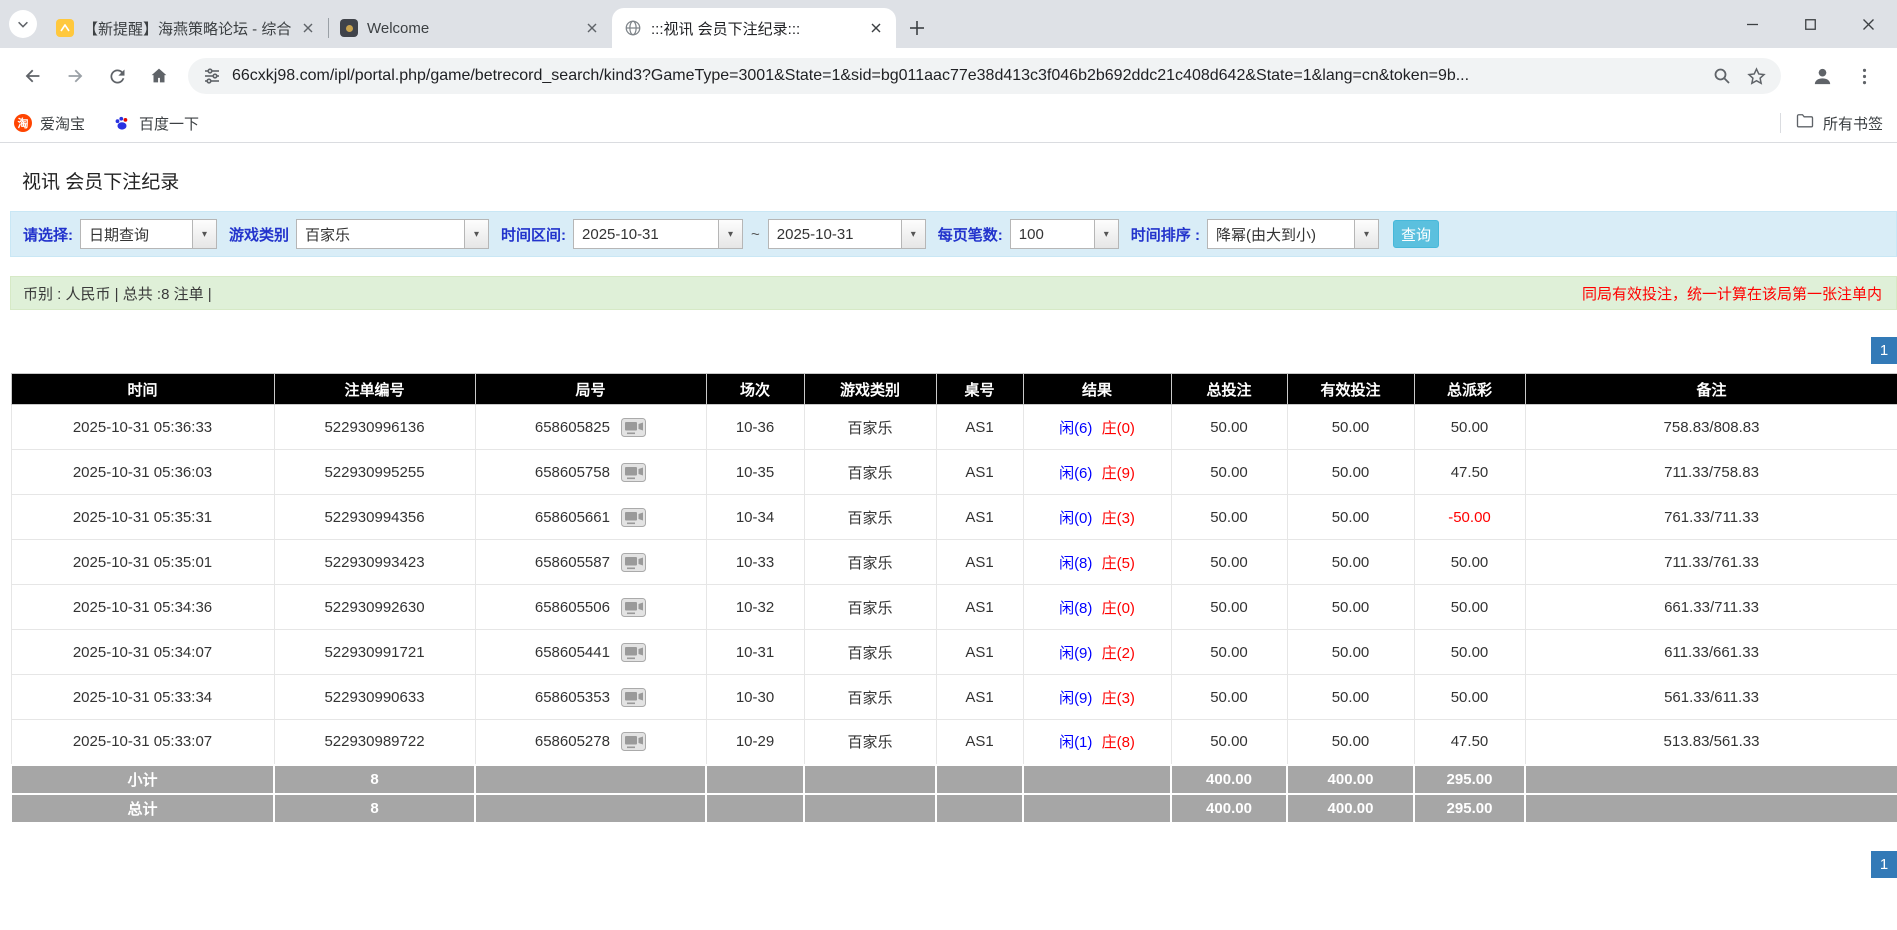  I want to click on home-button, so click(159, 76).